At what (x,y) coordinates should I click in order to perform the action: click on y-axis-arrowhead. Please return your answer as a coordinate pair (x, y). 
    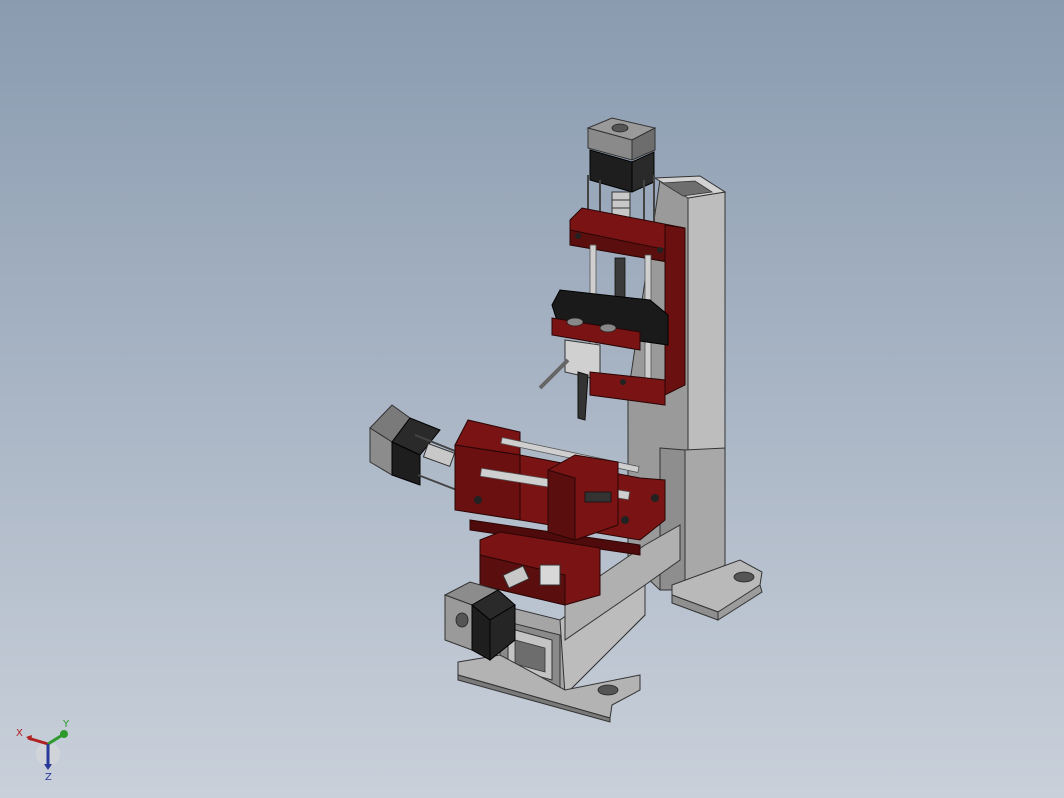
    Looking at the image, I should click on (64, 734).